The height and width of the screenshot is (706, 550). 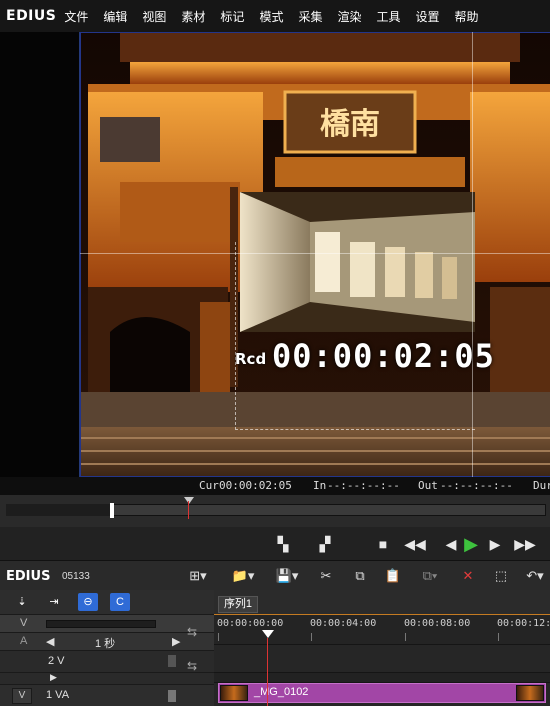 What do you see at coordinates (428, 485) in the screenshot?
I see `out-label: Out` at bounding box center [428, 485].